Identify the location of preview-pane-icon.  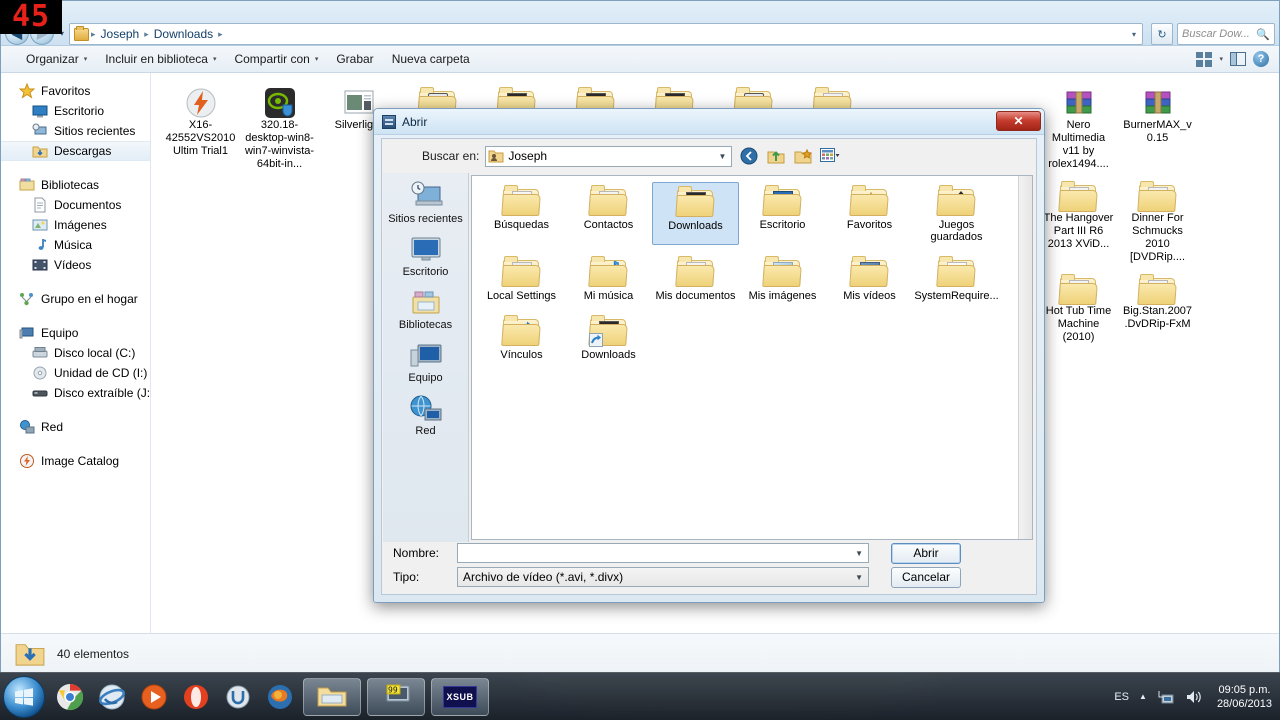
(1238, 59).